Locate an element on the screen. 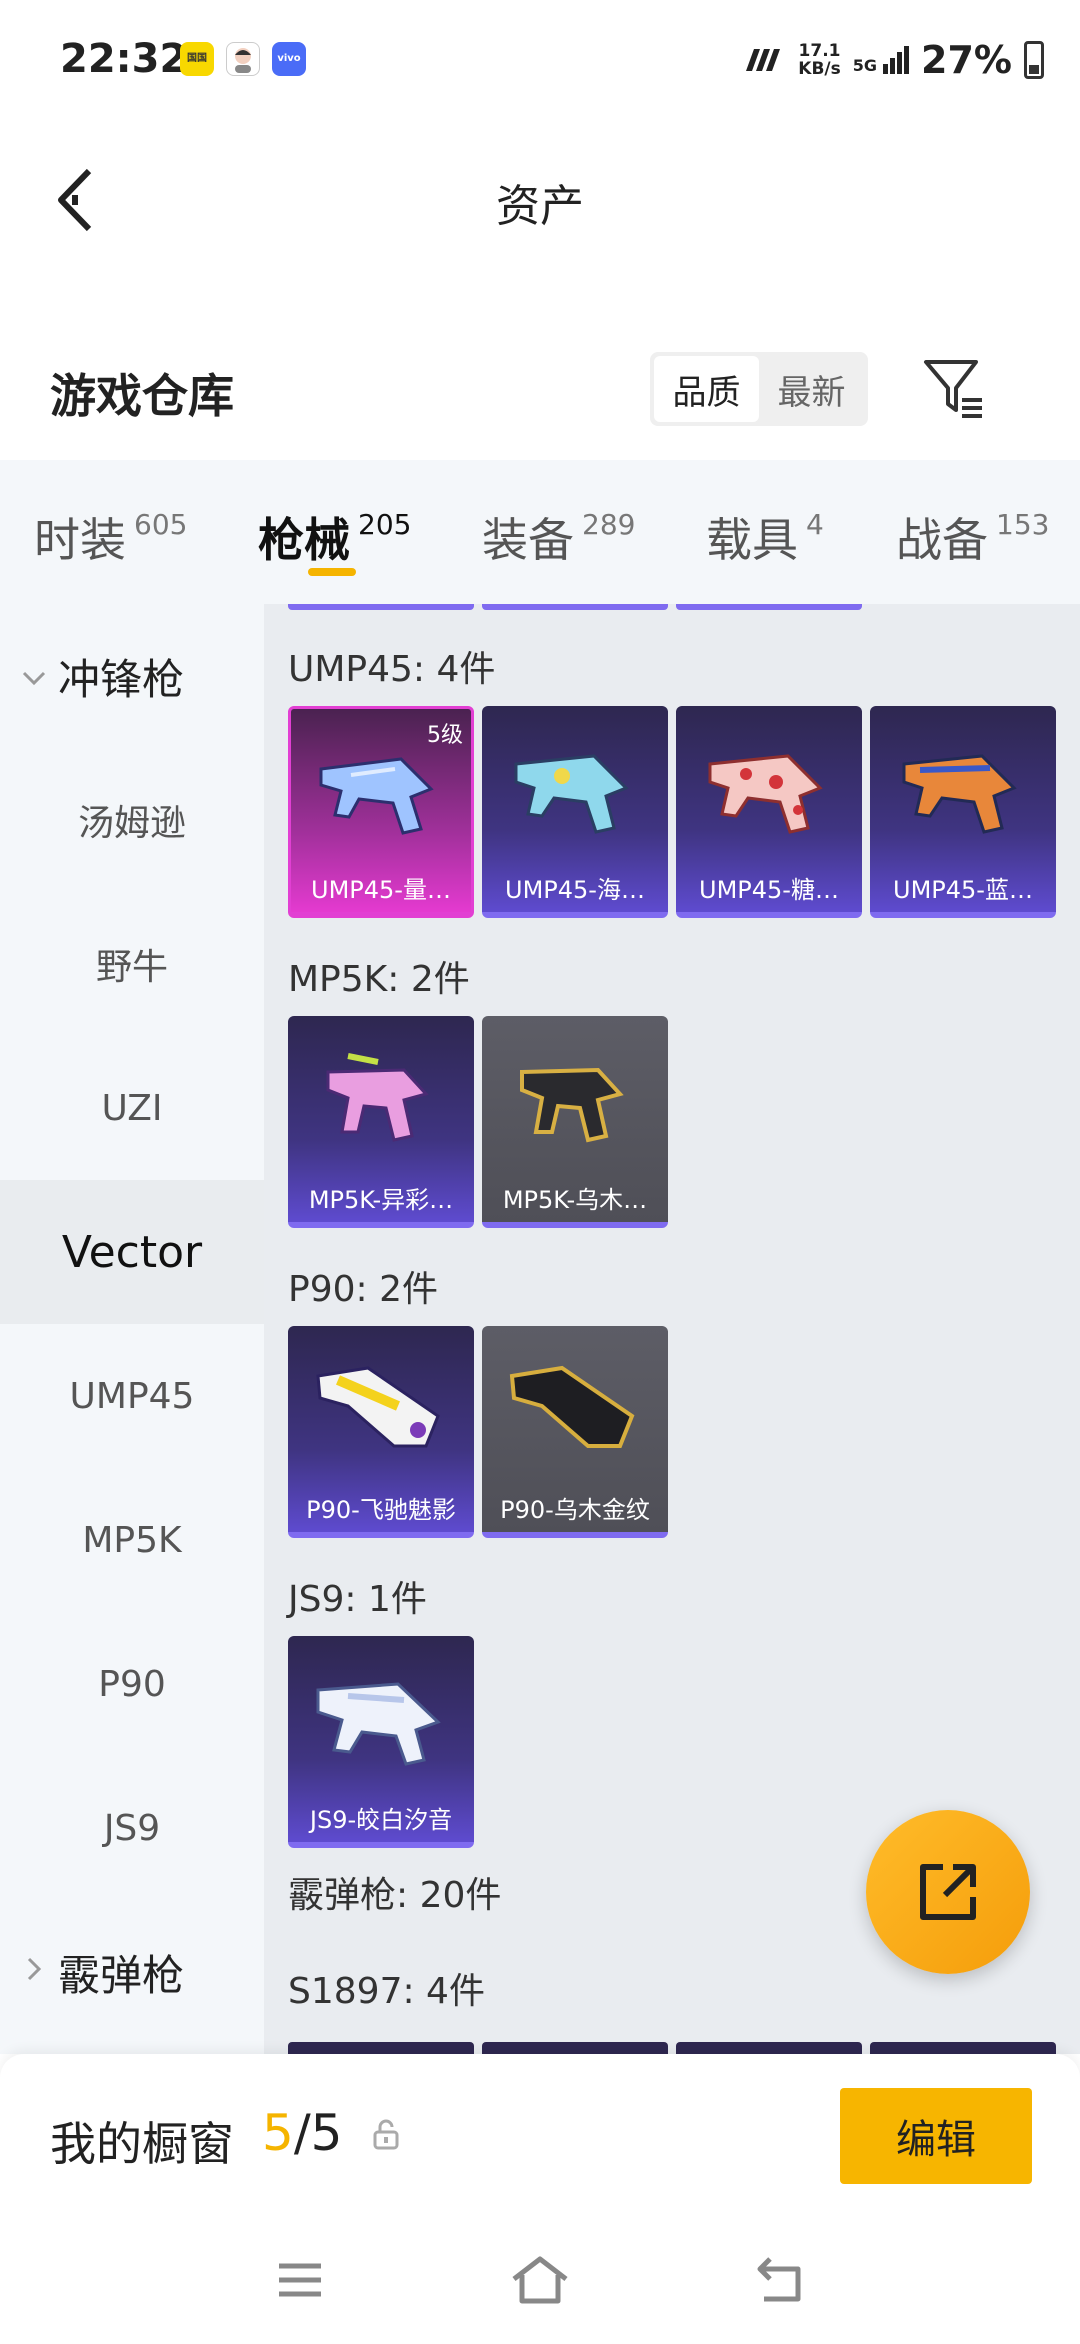 The width and height of the screenshot is (1080, 2344). filter-button is located at coordinates (955, 389).